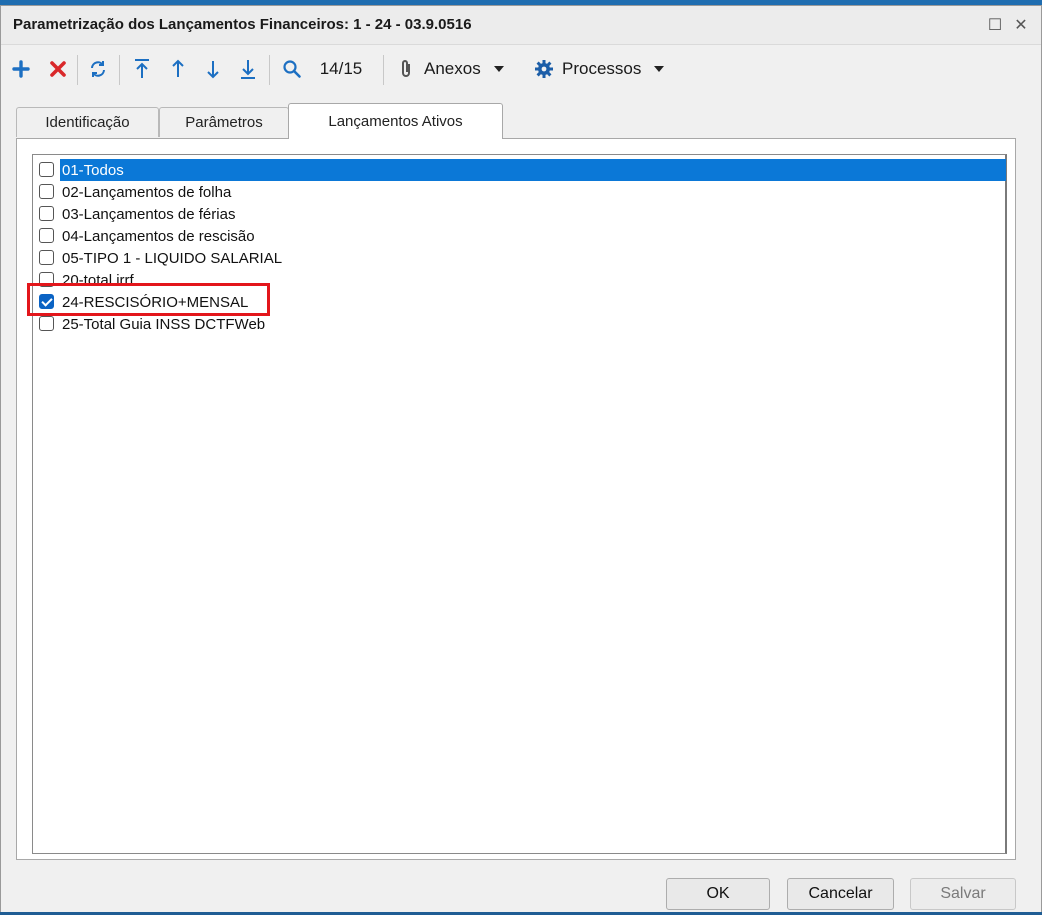 This screenshot has width=1042, height=915. Describe the element at coordinates (172, 258) in the screenshot. I see `item-label: 05-TIPO 1 - LIQUIDO SALARIAL` at that location.